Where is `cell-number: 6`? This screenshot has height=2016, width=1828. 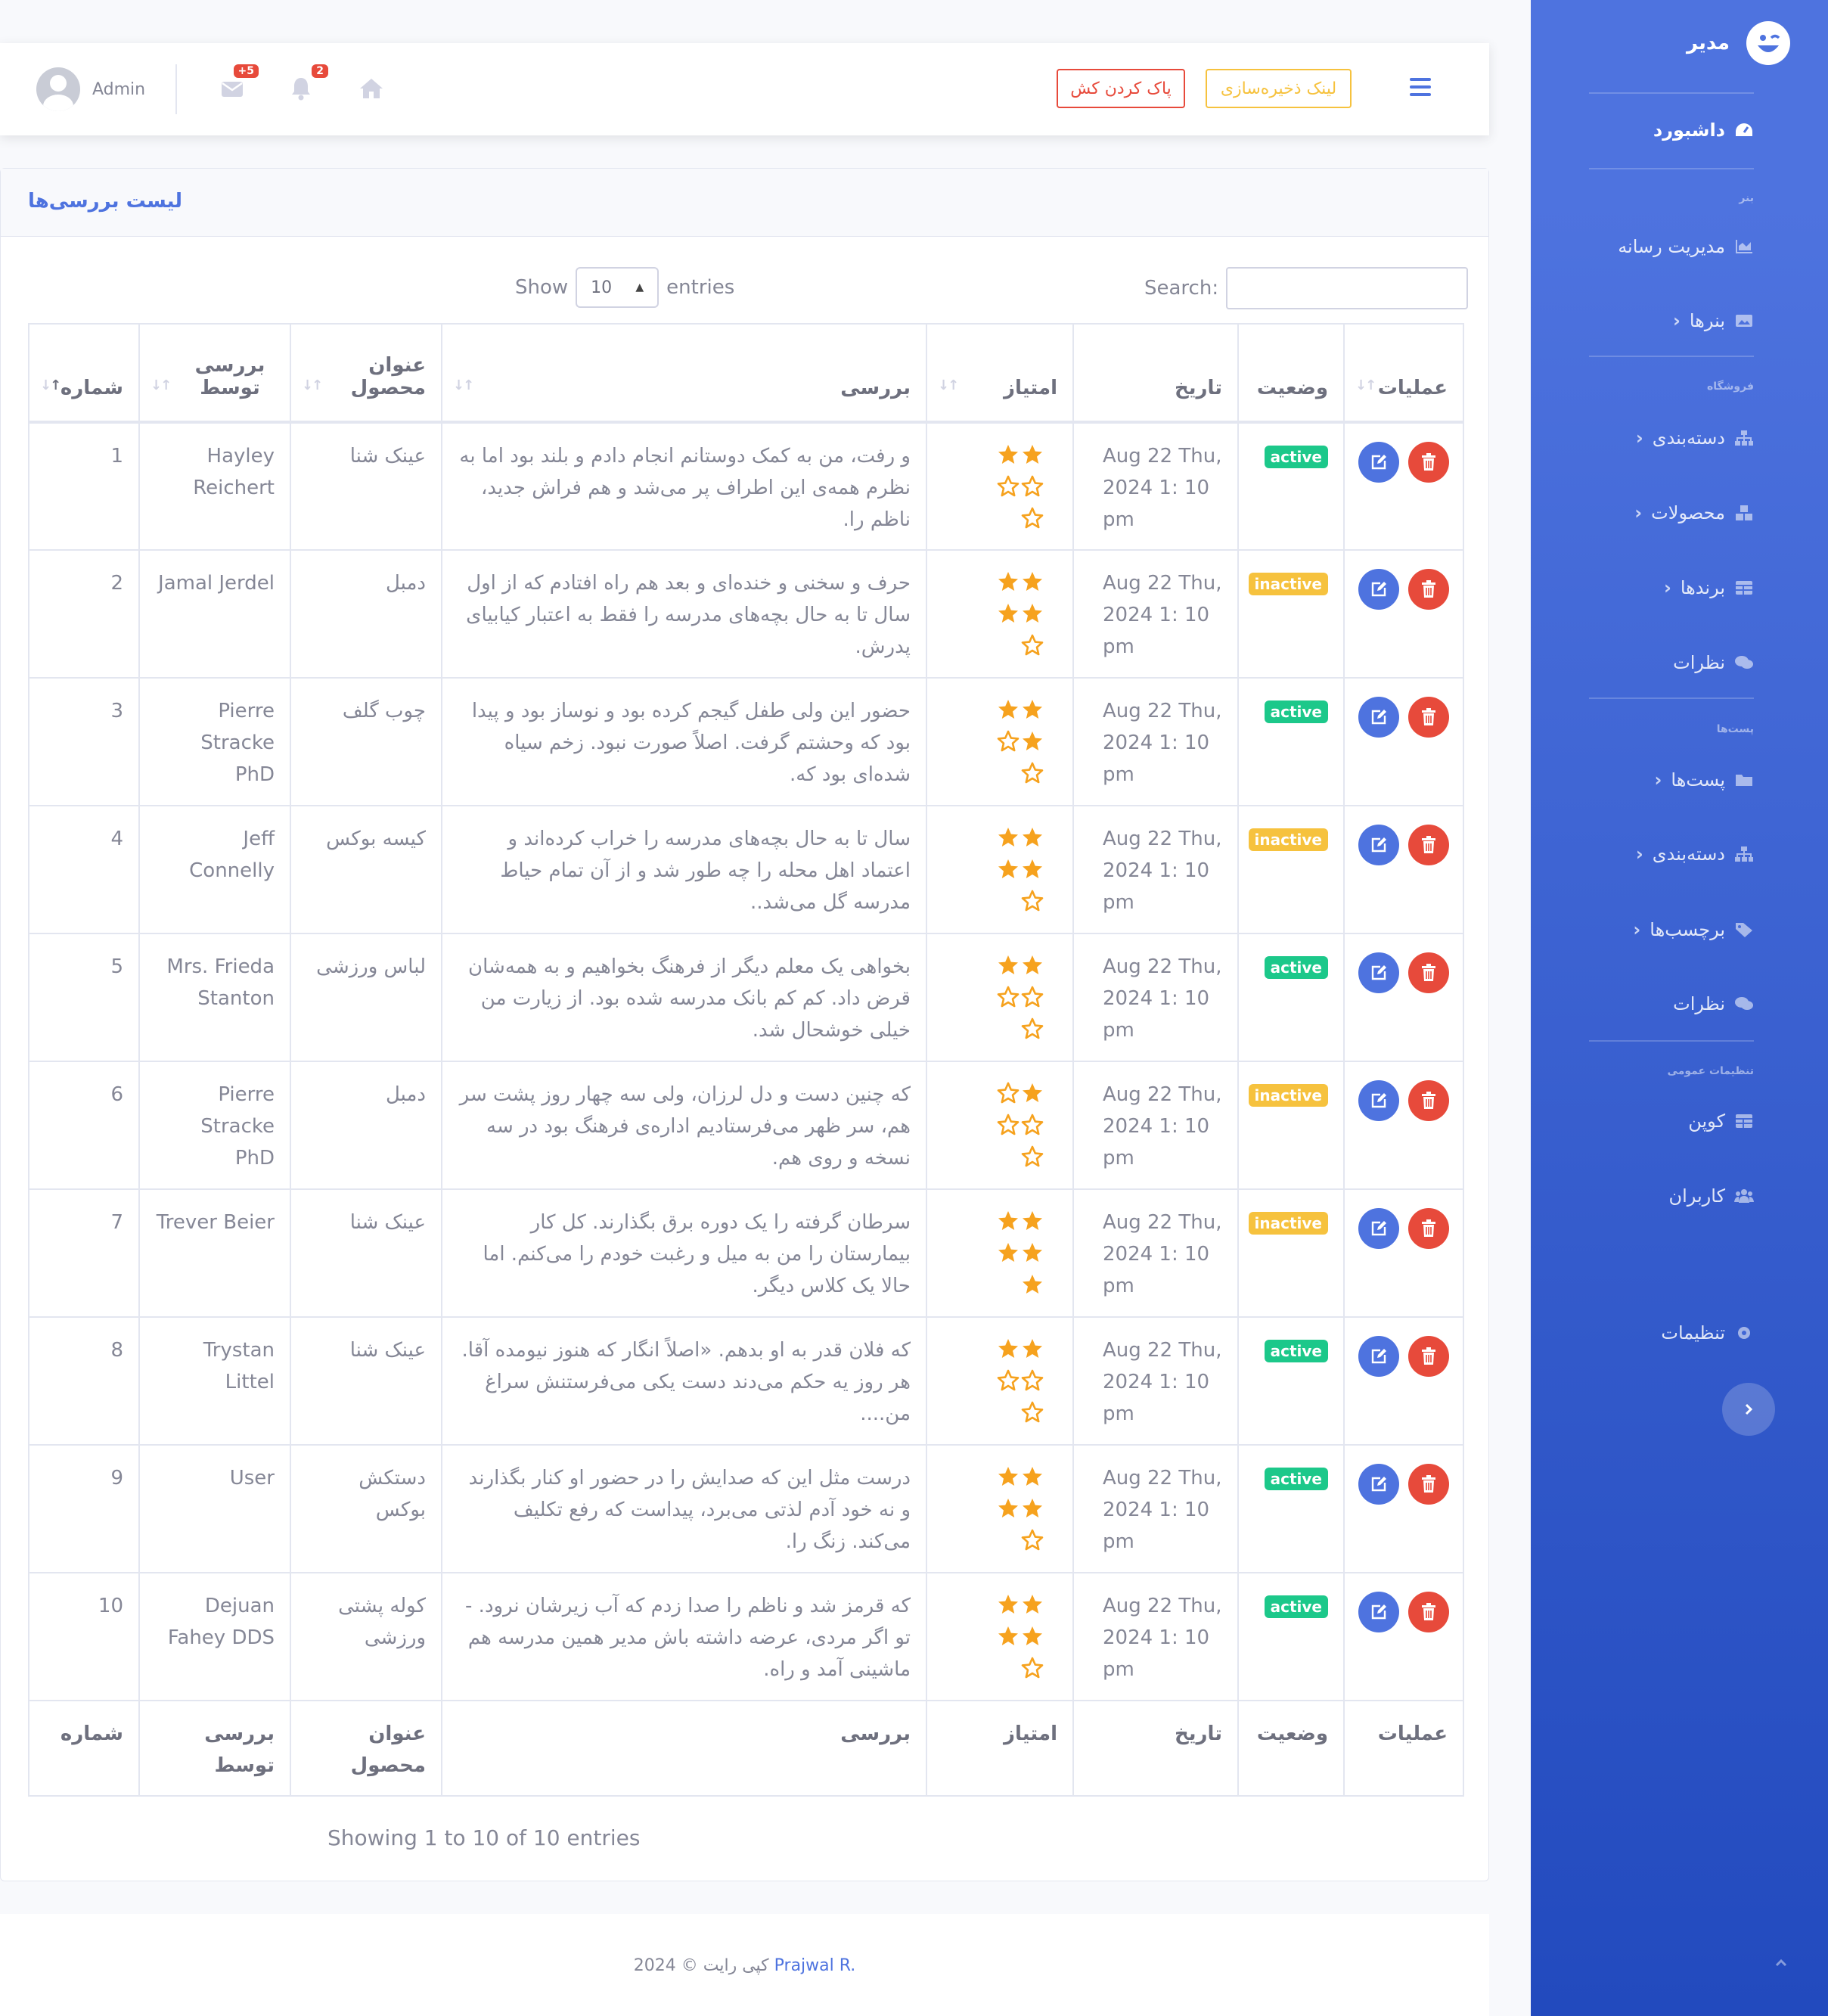
cell-number: 6 is located at coordinates (84, 1125).